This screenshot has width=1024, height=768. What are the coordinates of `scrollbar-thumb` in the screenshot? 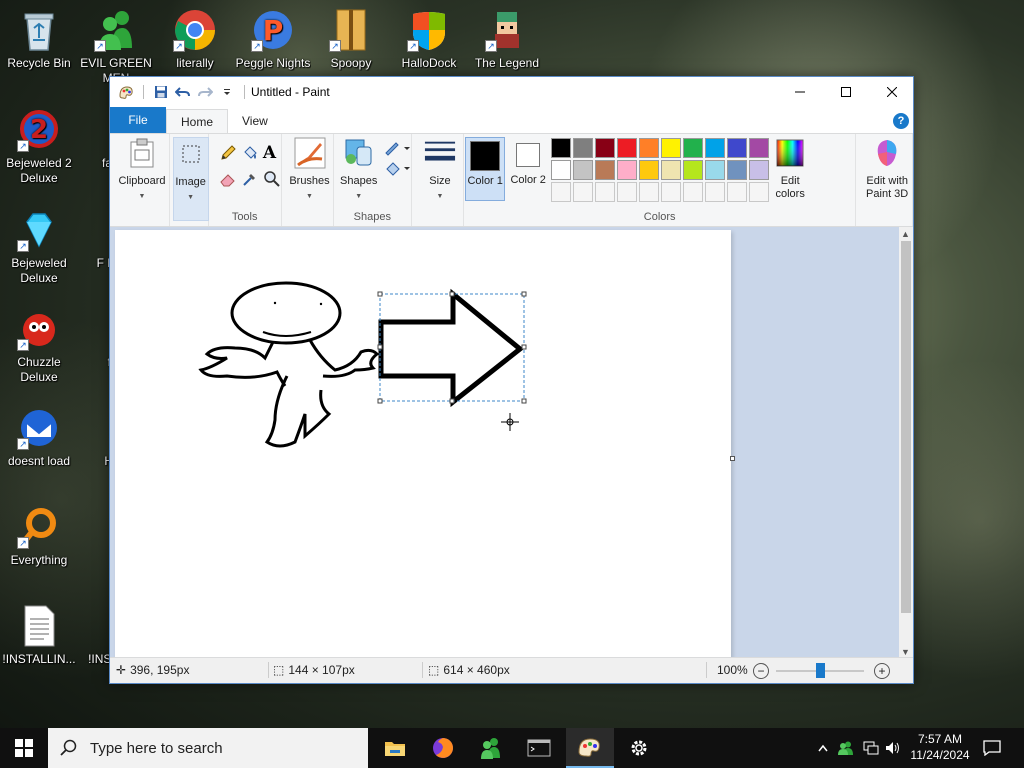 It's located at (906, 427).